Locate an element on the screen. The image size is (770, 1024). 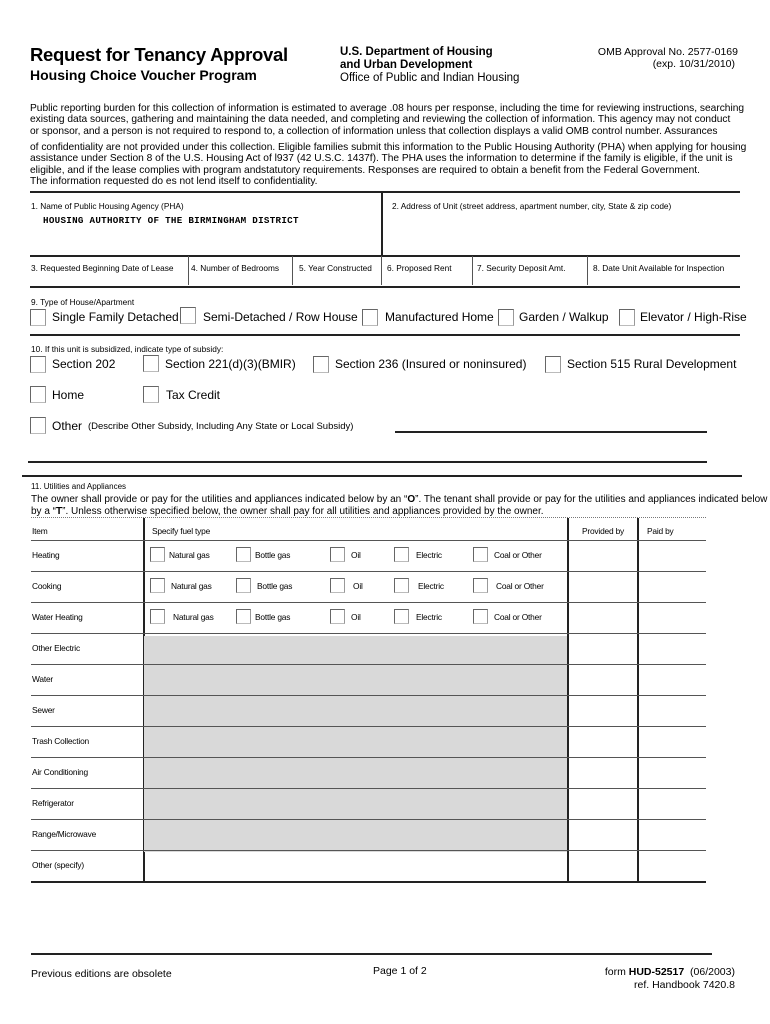
form-title: Request for Tenancy Approval is located at coordinates (159, 54).